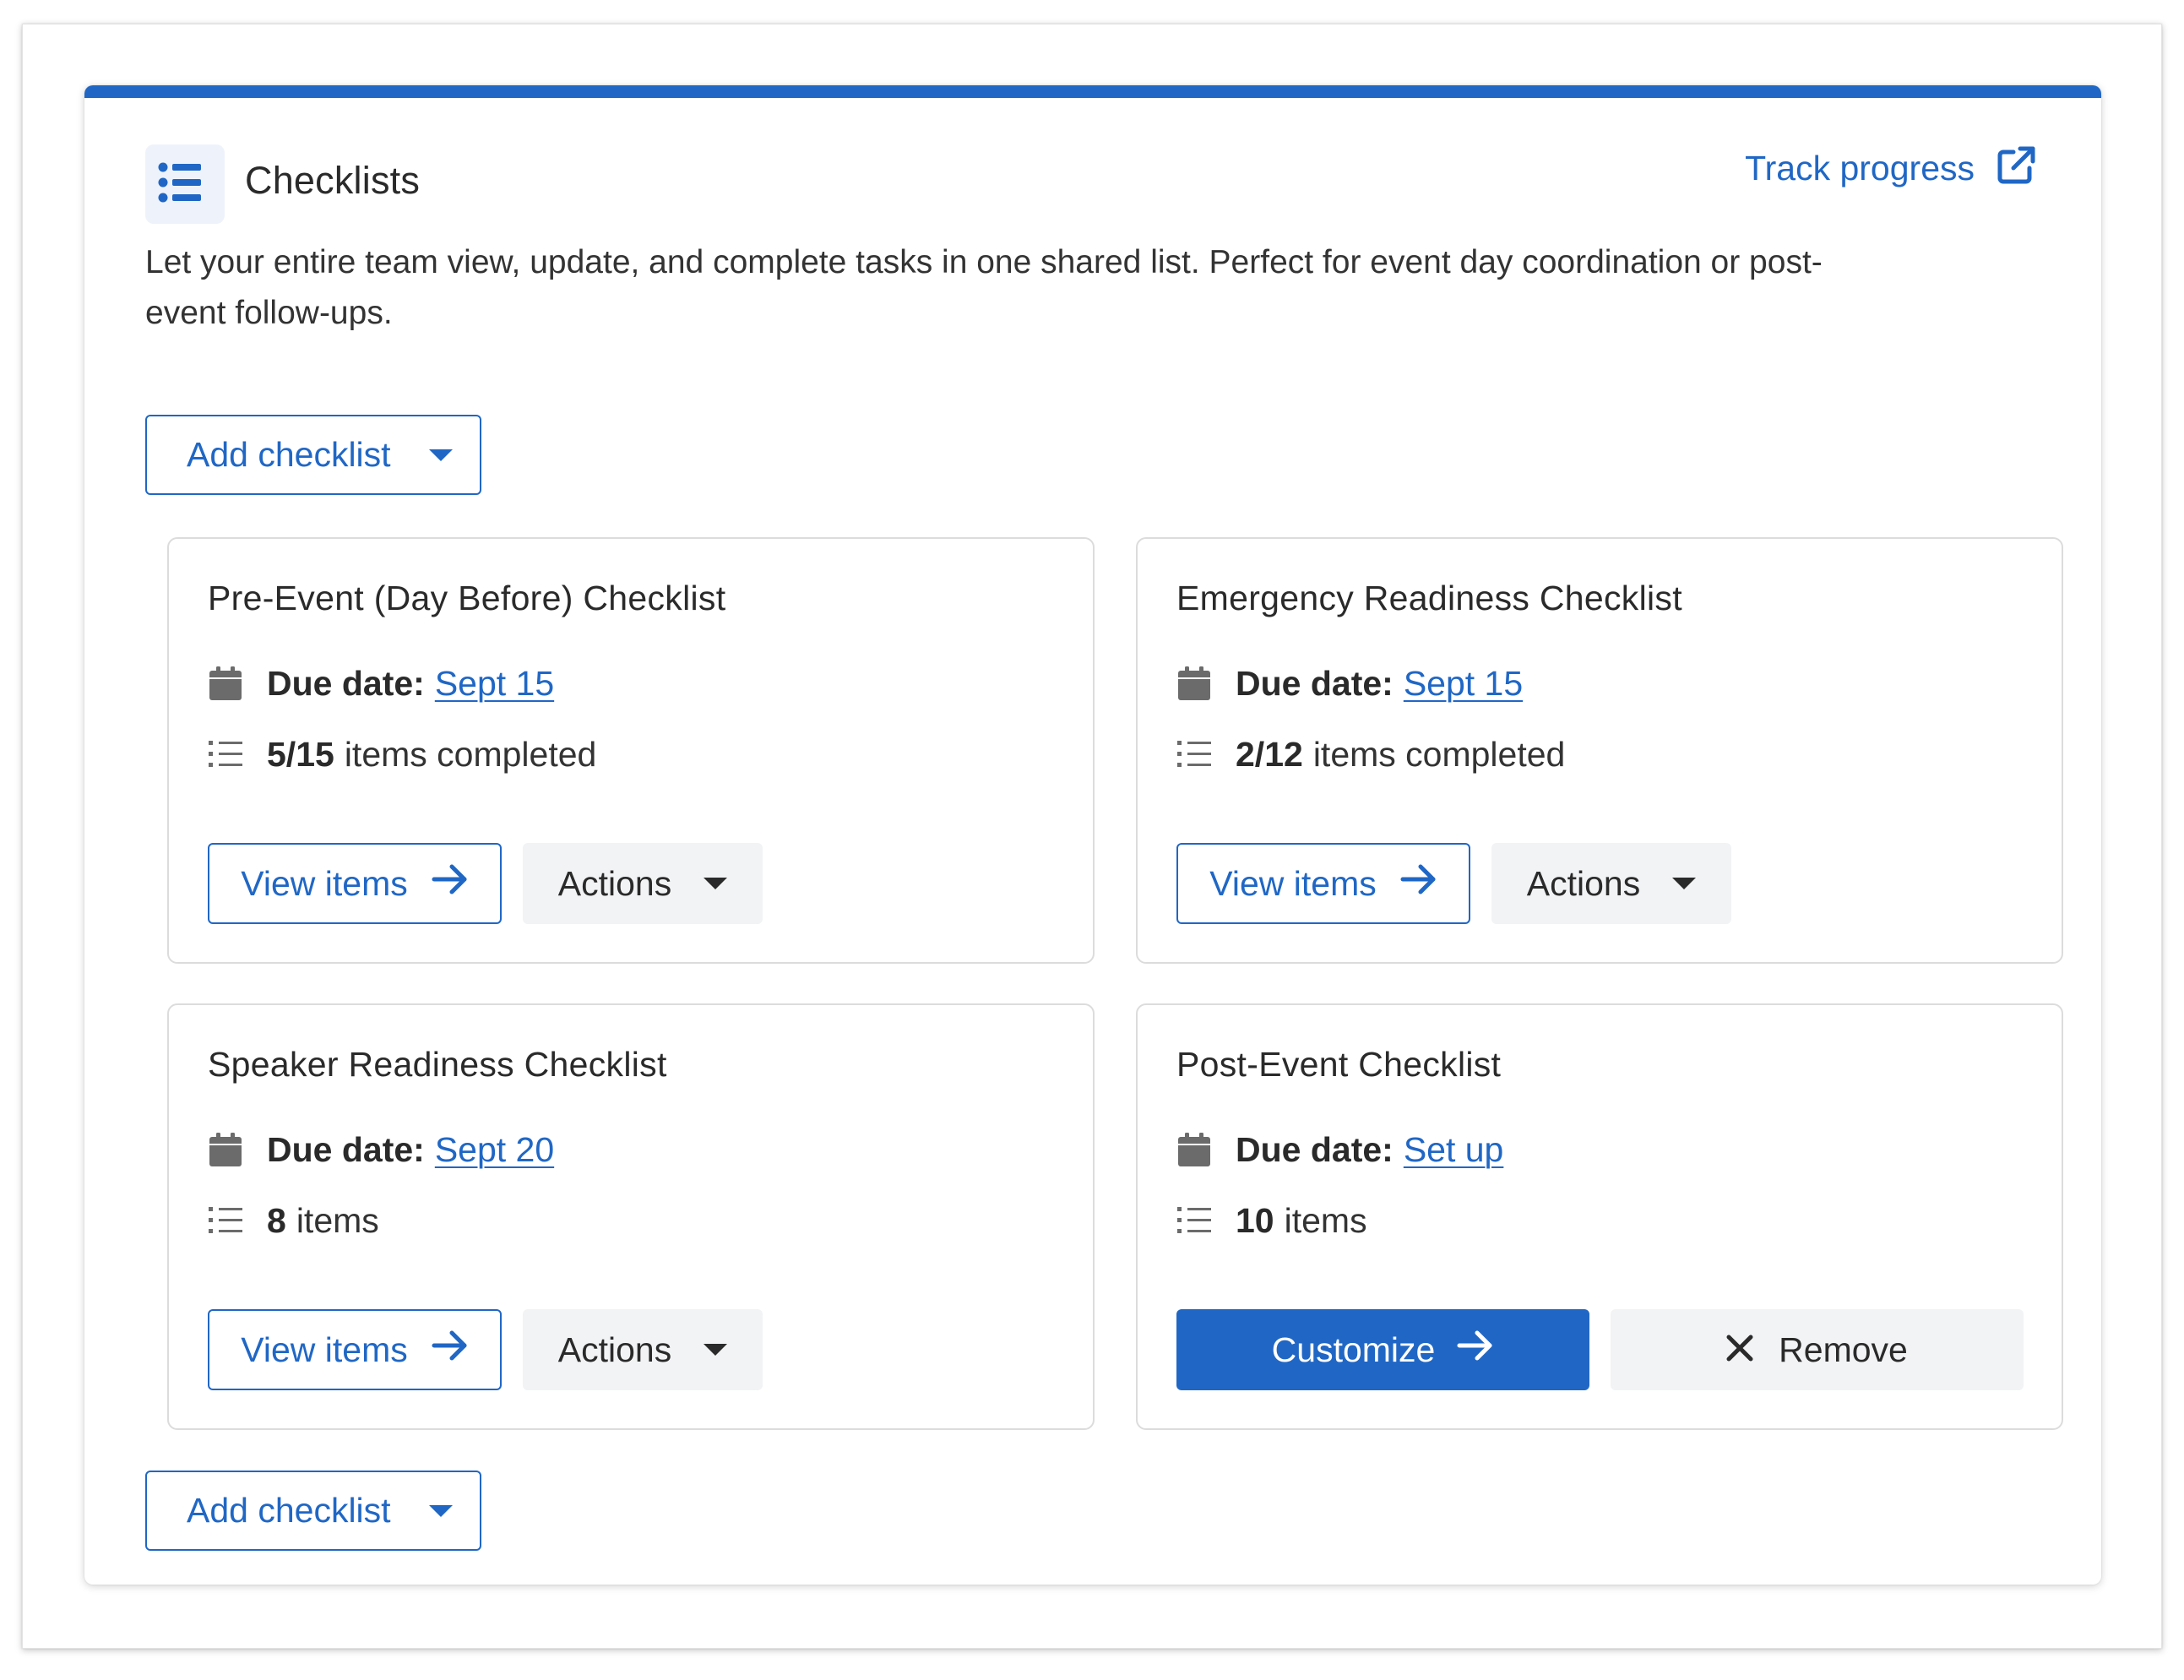 This screenshot has height=1680, width=2184. I want to click on item-count-row: 10 items, so click(1272, 1220).